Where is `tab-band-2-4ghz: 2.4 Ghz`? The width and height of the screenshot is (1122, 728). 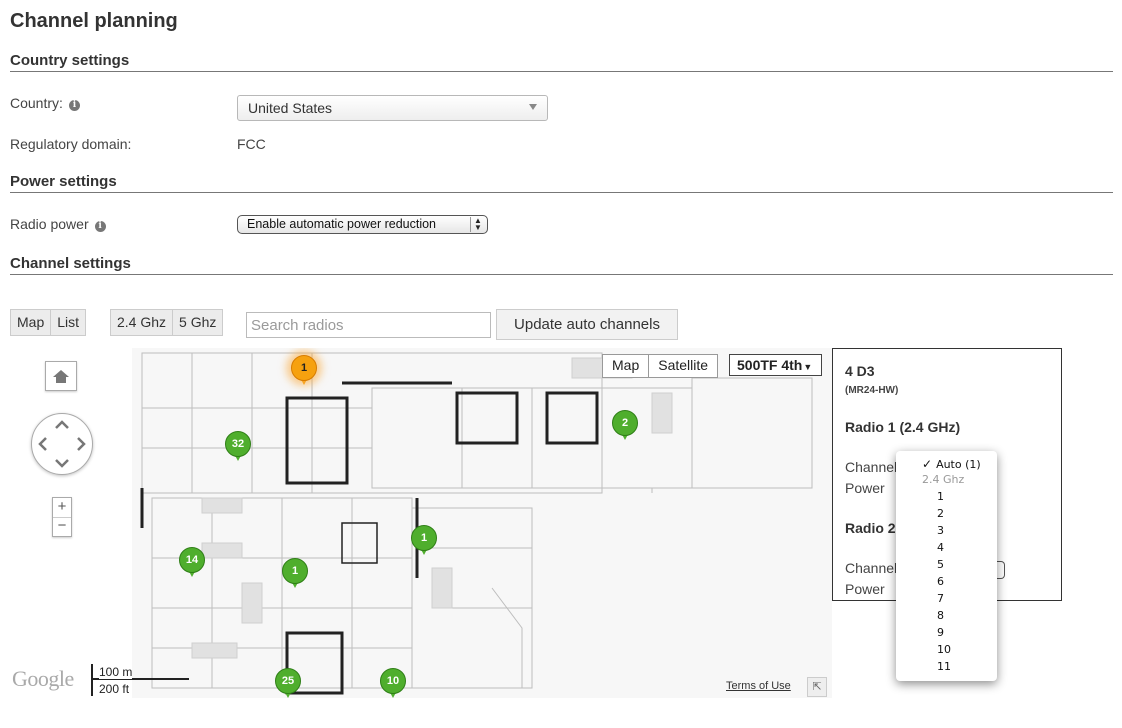
tab-band-2-4ghz: 2.4 Ghz is located at coordinates (142, 322).